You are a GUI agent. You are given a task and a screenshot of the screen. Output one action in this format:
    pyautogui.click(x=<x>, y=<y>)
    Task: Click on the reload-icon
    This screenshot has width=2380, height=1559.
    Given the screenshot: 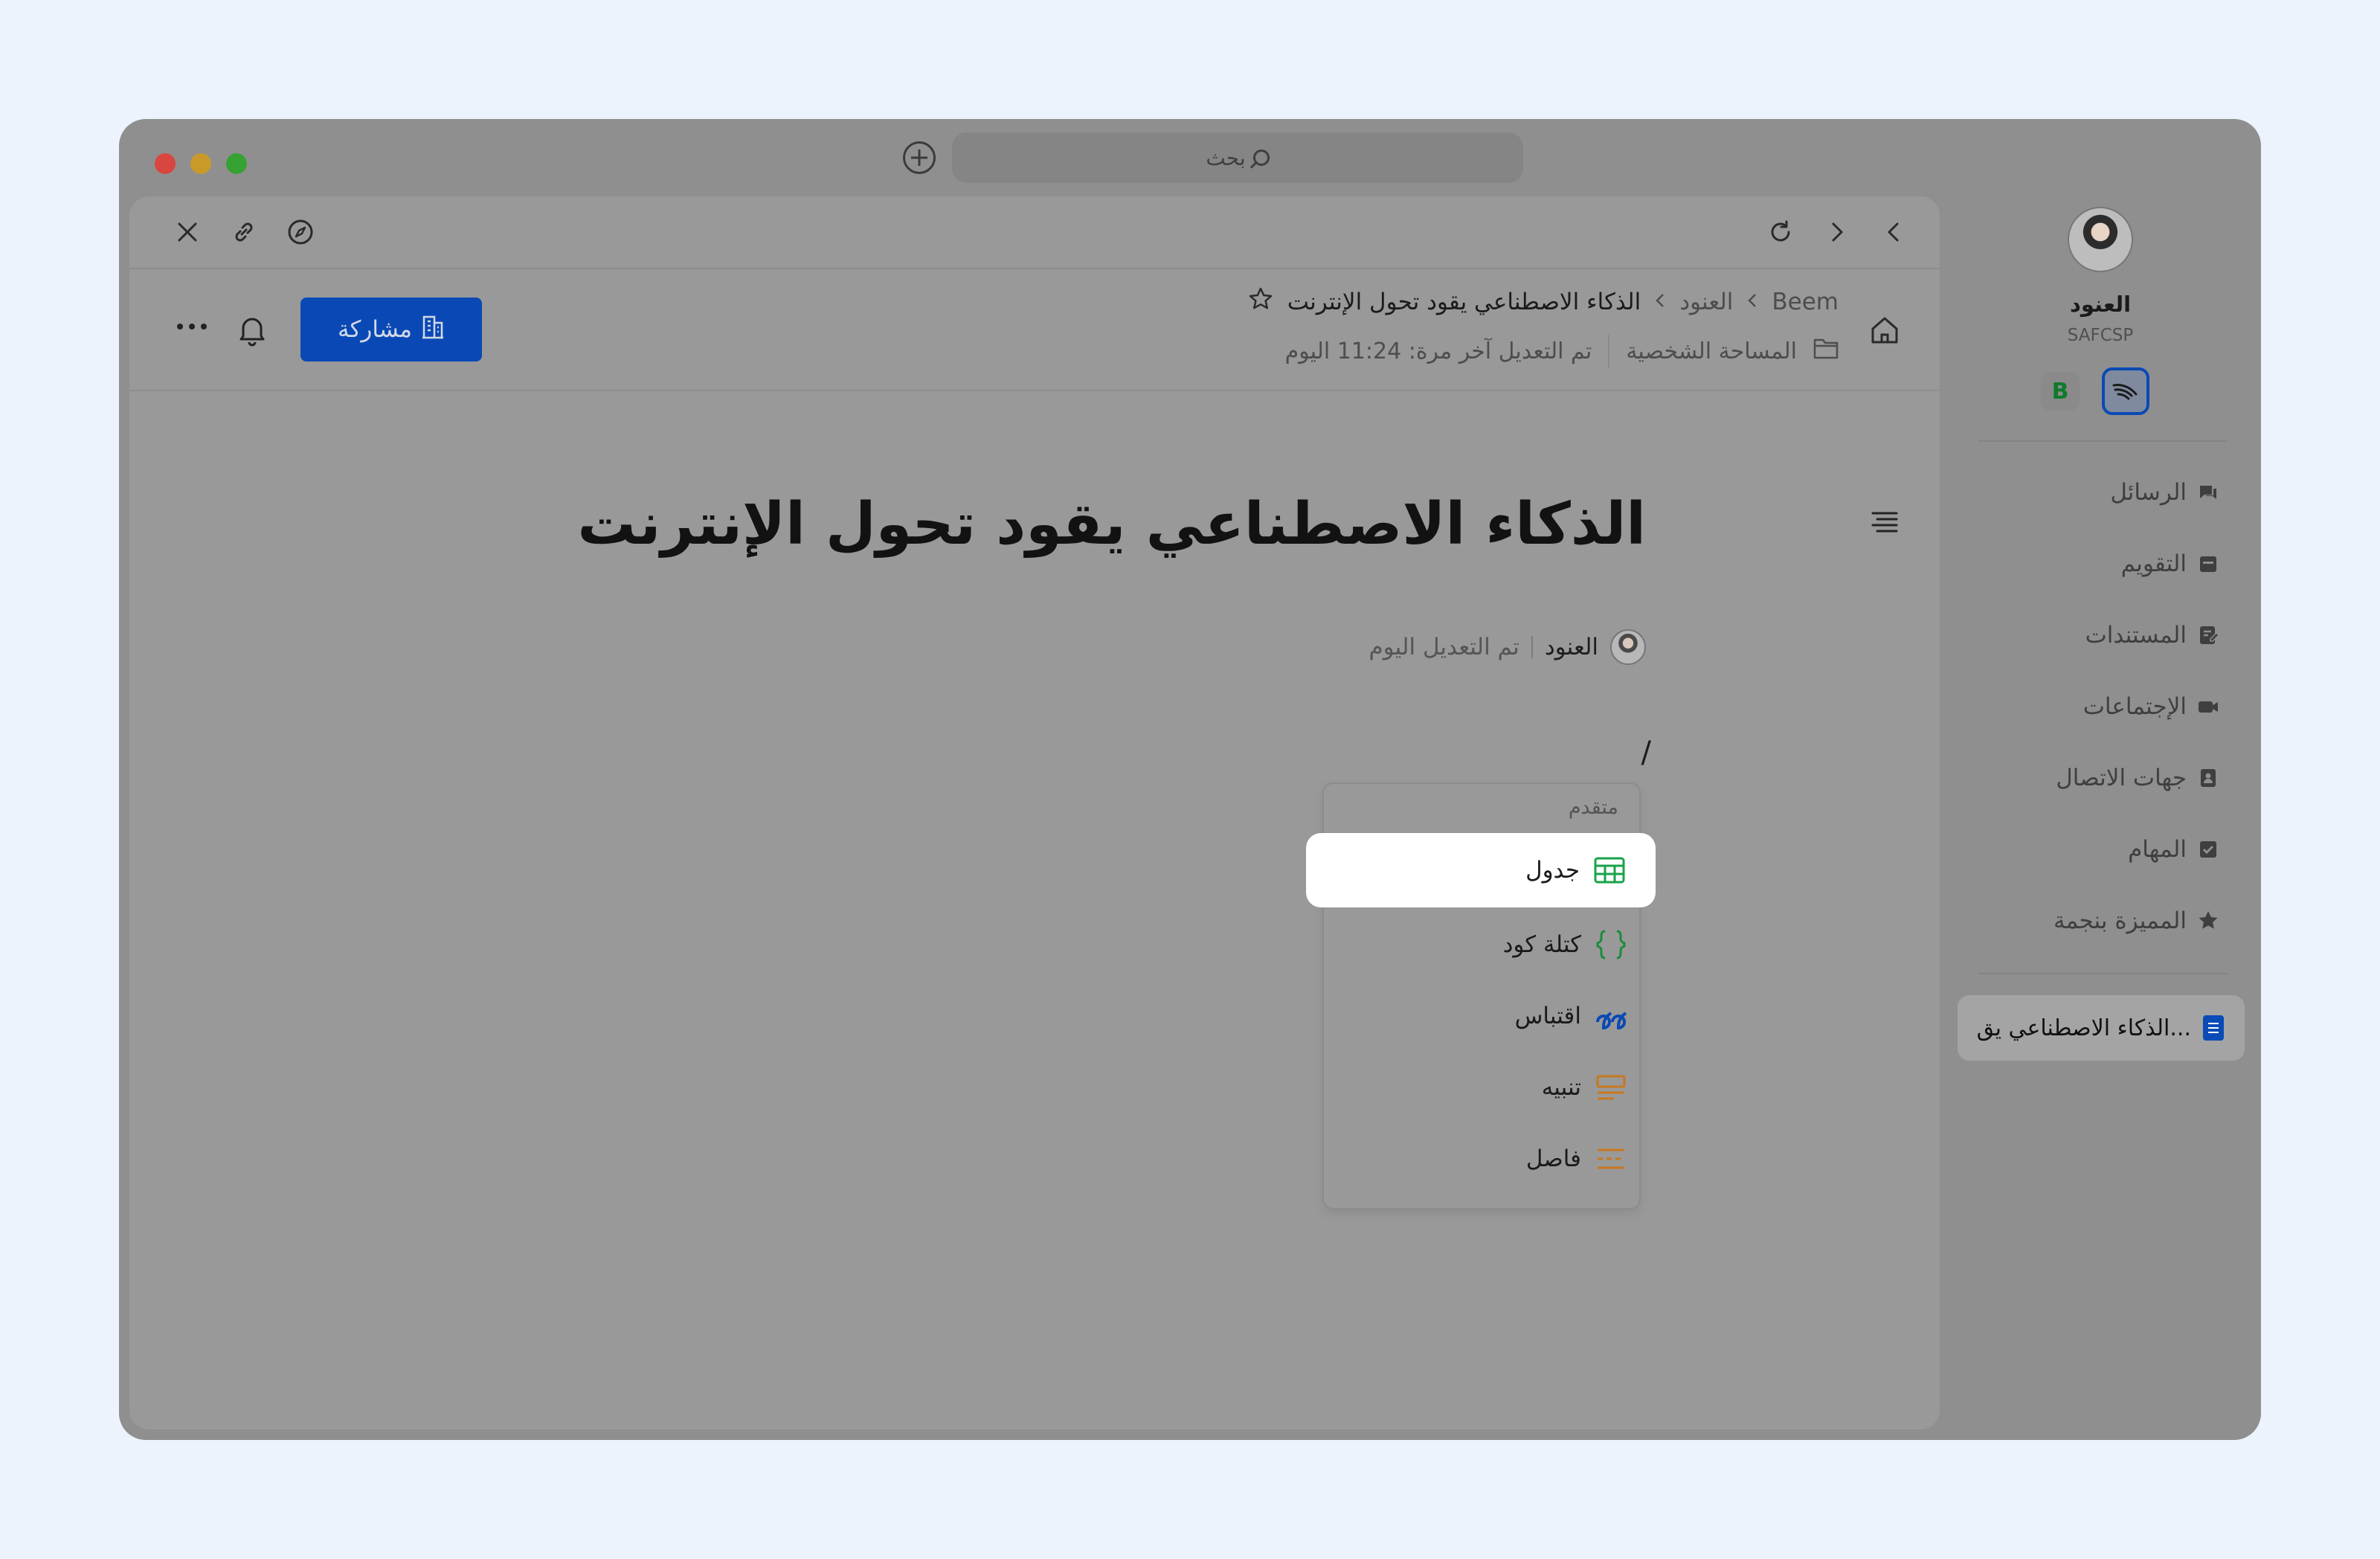 What is the action you would take?
    pyautogui.click(x=1781, y=232)
    